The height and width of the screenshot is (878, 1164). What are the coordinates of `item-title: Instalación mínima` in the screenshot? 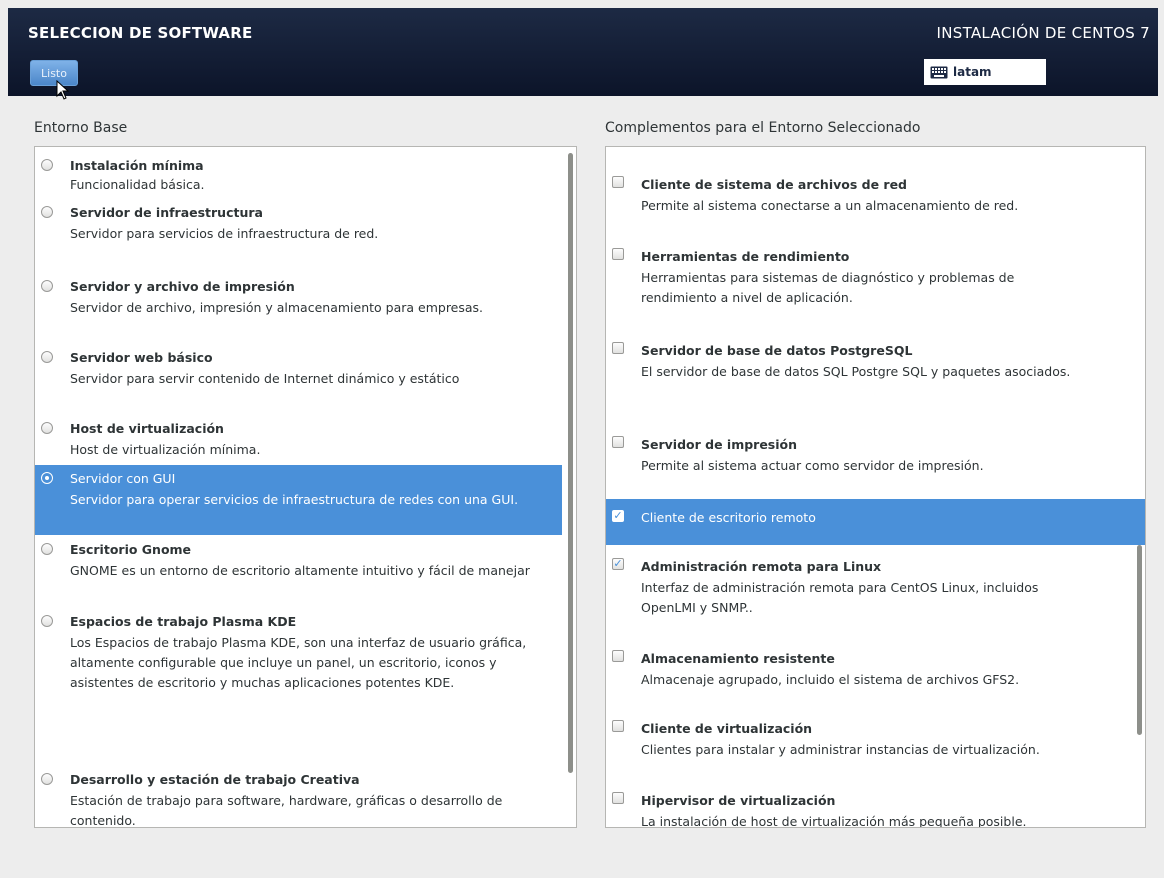 It's located at (137, 165).